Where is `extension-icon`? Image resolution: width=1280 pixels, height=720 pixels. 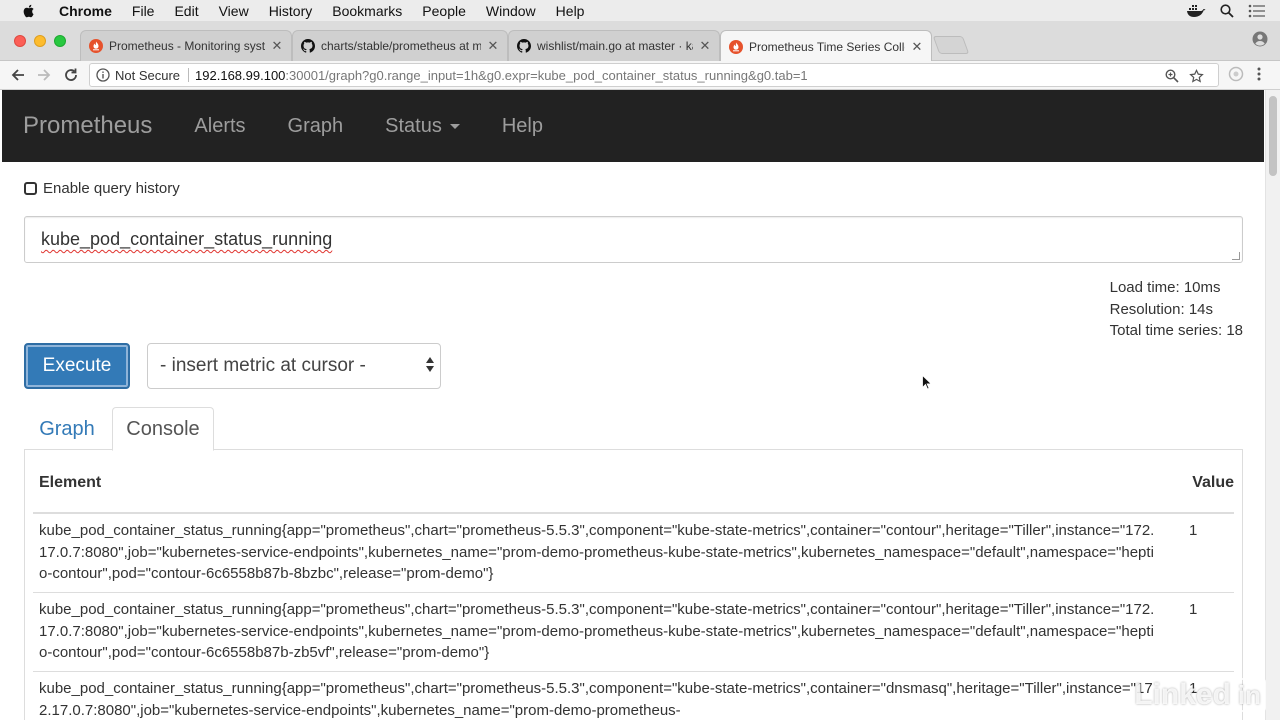
extension-icon is located at coordinates (1236, 74).